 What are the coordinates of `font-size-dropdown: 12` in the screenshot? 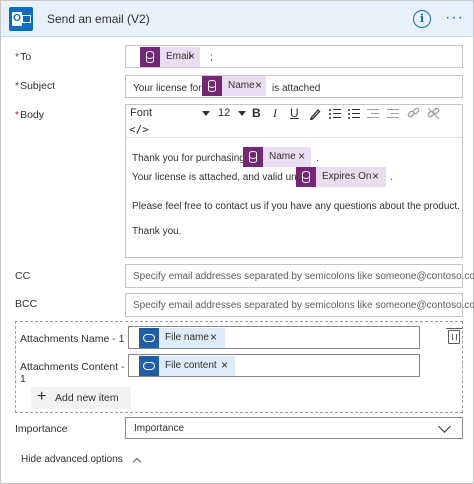 It's located at (232, 114).